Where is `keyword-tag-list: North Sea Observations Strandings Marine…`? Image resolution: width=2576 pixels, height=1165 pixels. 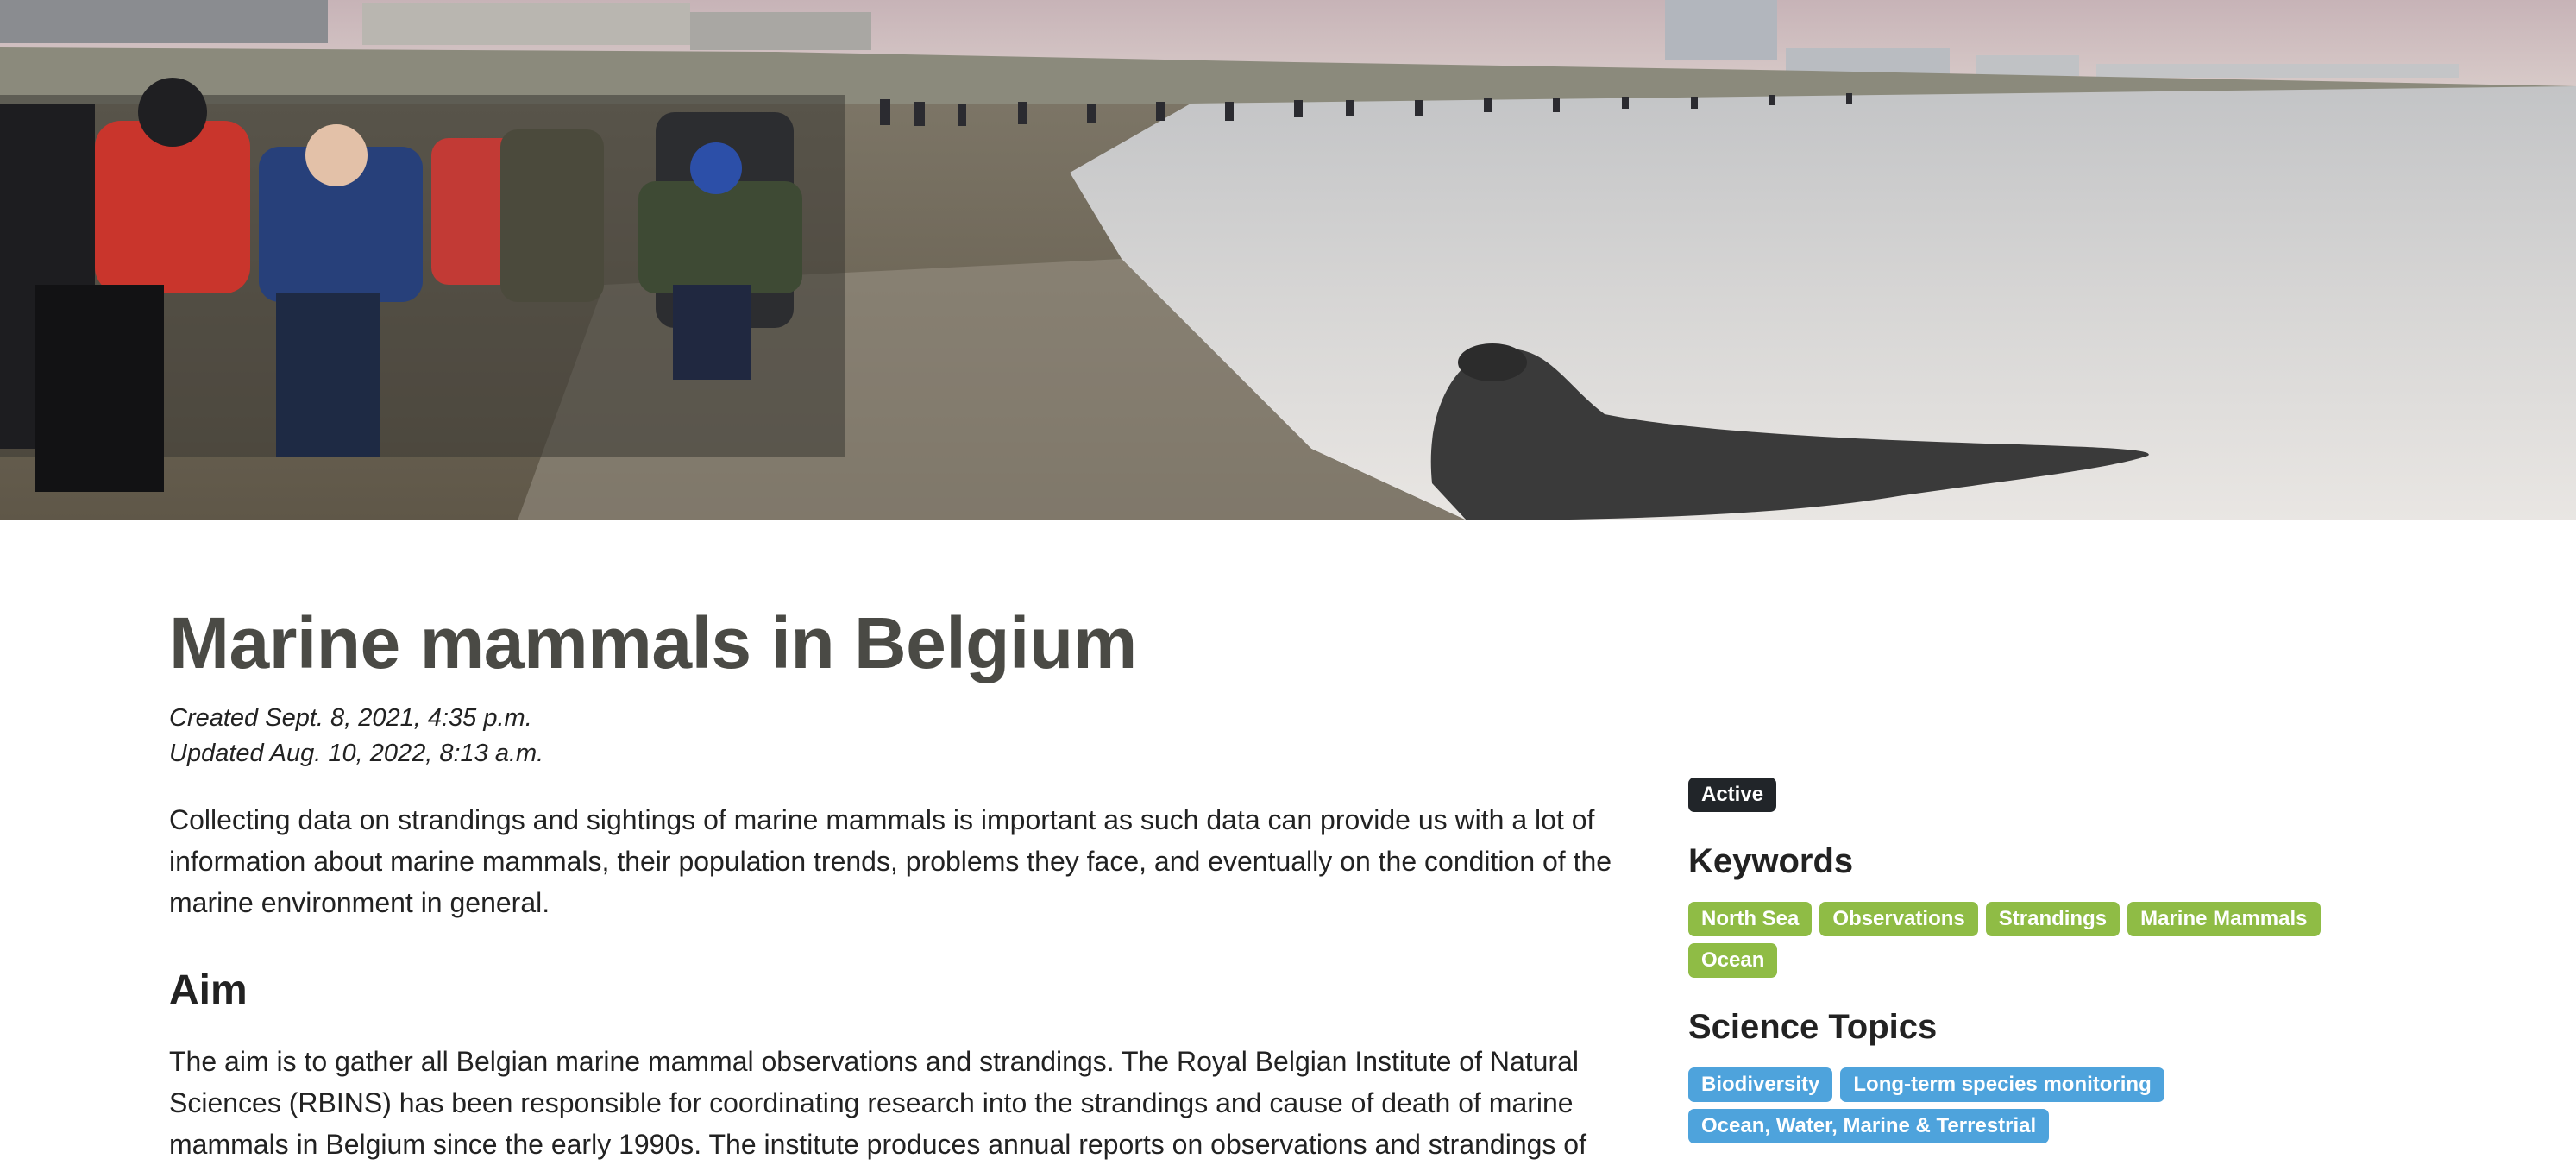 keyword-tag-list: North Sea Observations Strandings Marine… is located at coordinates (2042, 940).